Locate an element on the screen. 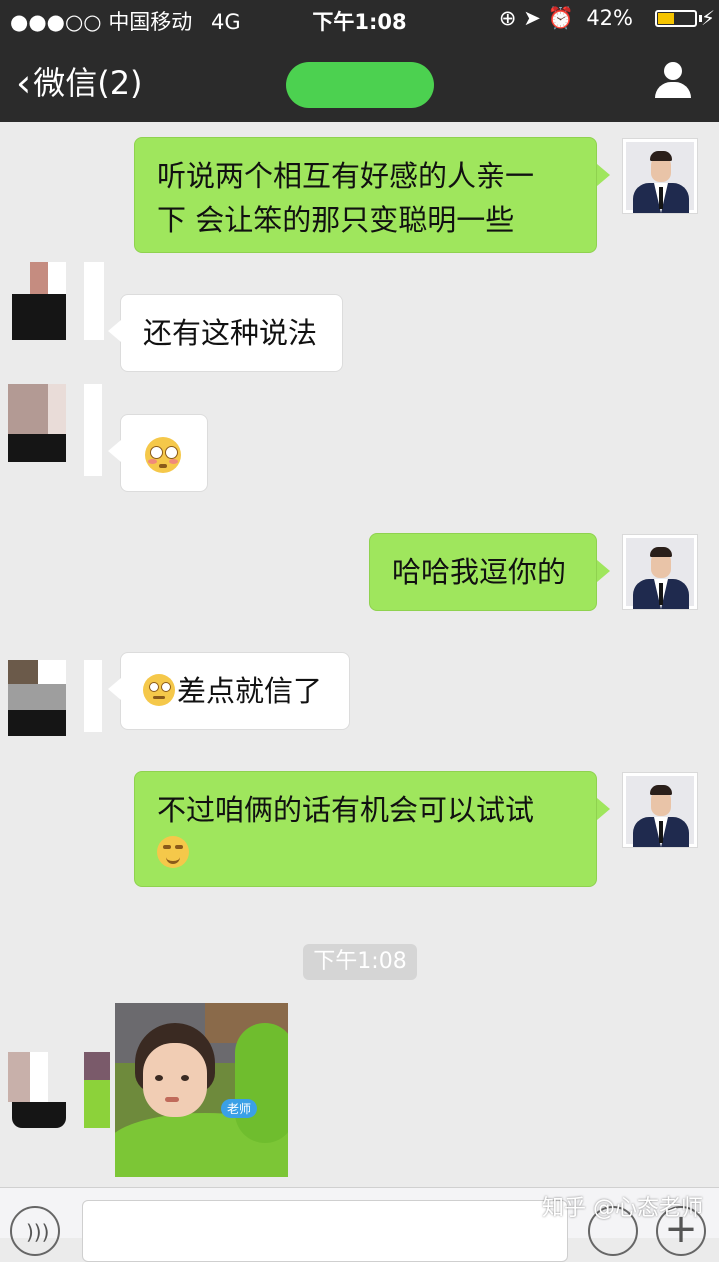 The image size is (719, 1262). message-text: 还有这种说法 is located at coordinates (230, 333).